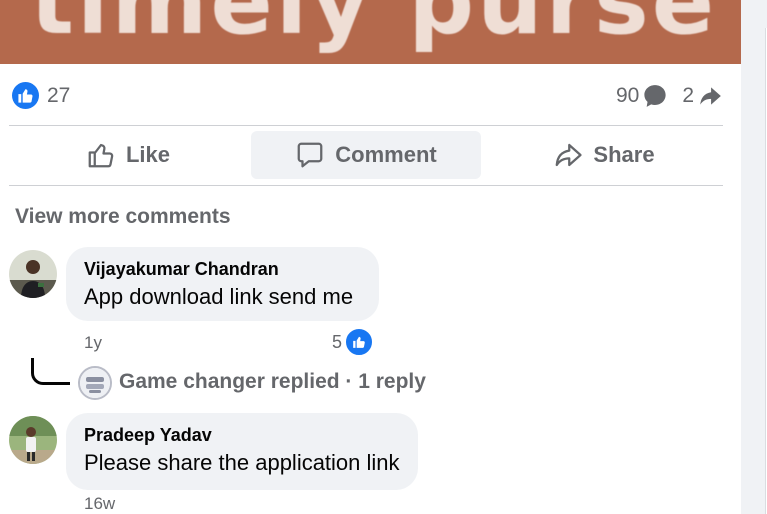  I want to click on comment-like-count: 5, so click(353, 342).